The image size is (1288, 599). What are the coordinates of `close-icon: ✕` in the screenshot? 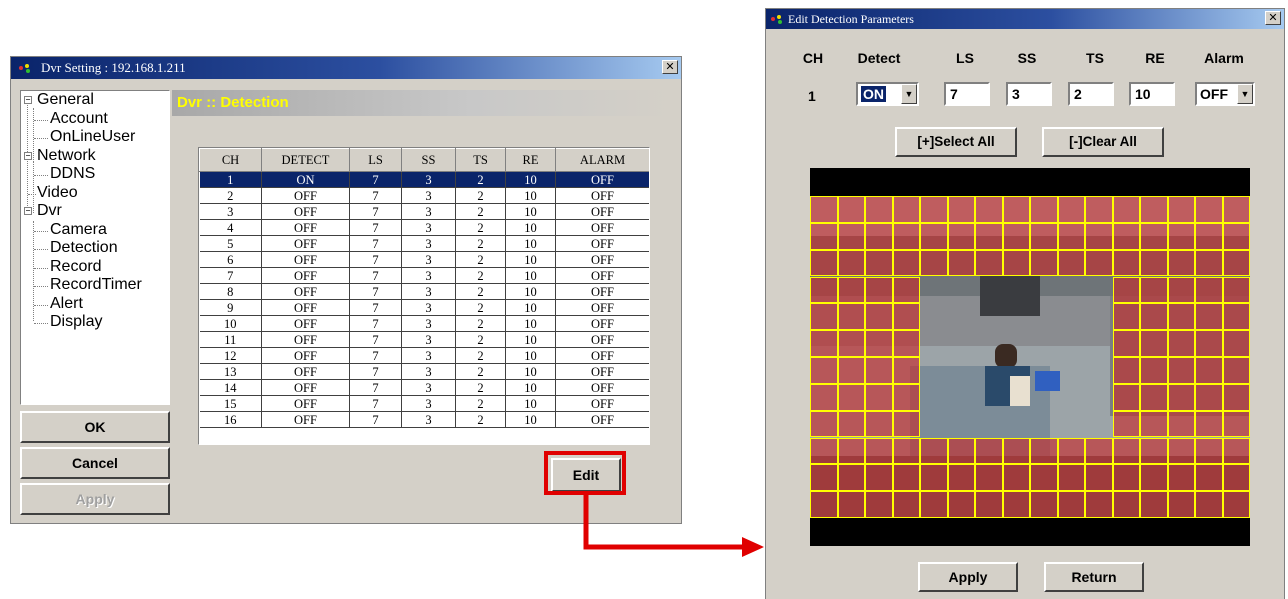 It's located at (1273, 18).